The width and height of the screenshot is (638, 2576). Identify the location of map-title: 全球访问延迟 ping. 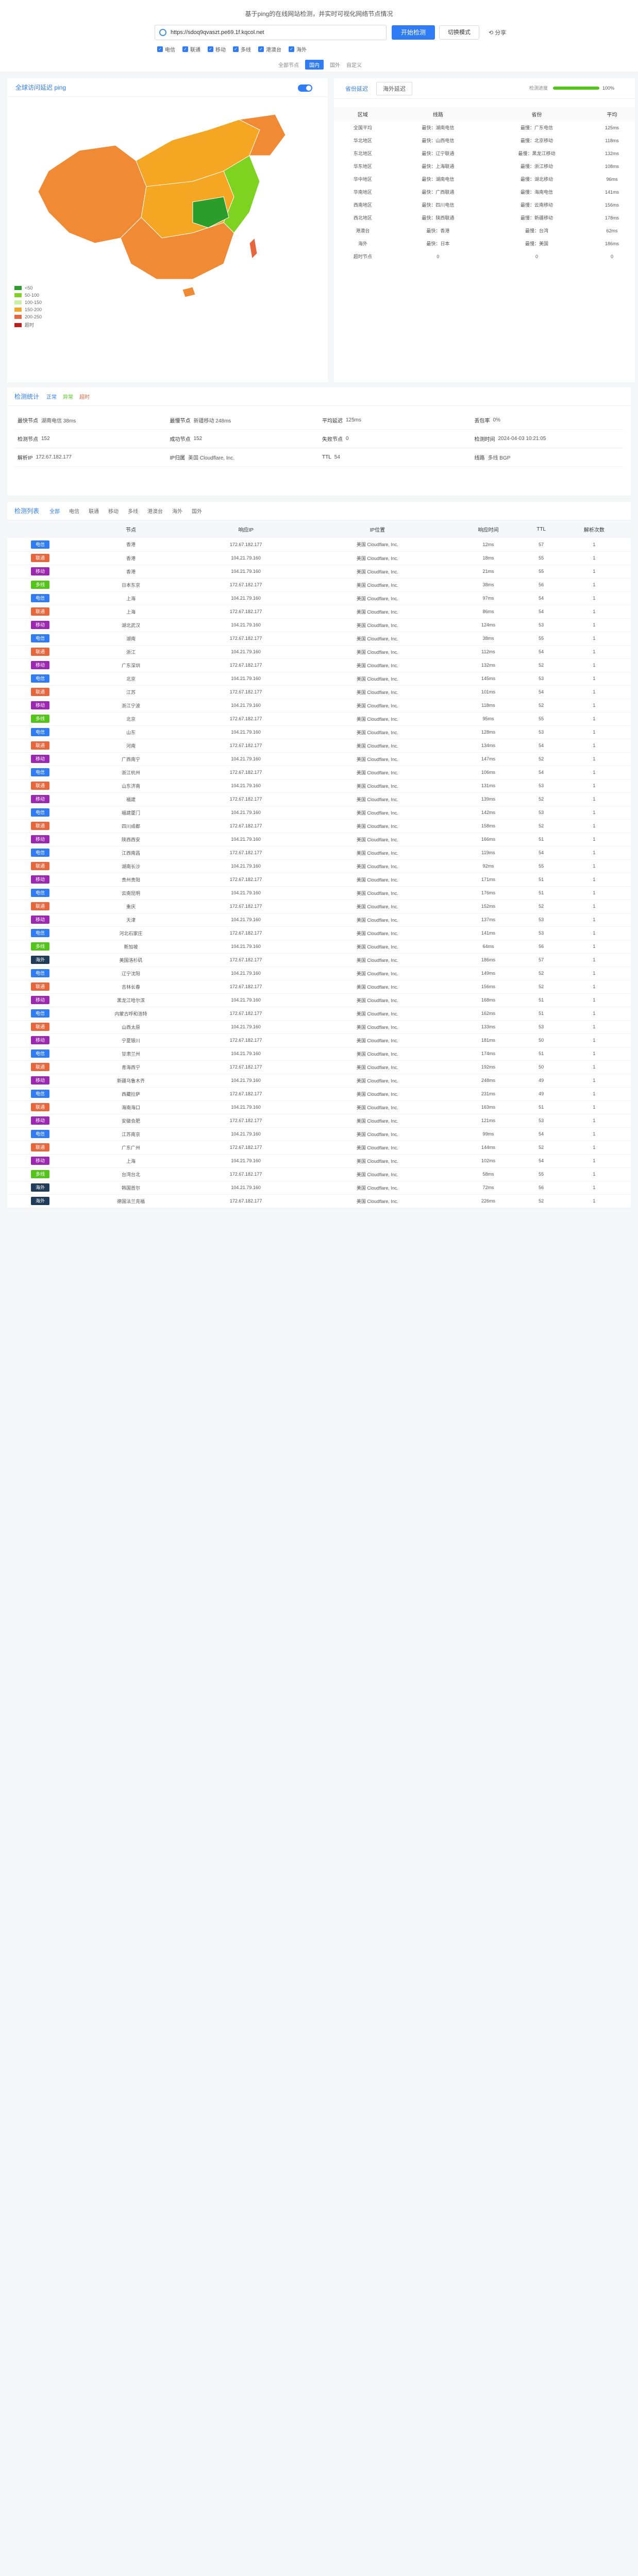
(168, 87).